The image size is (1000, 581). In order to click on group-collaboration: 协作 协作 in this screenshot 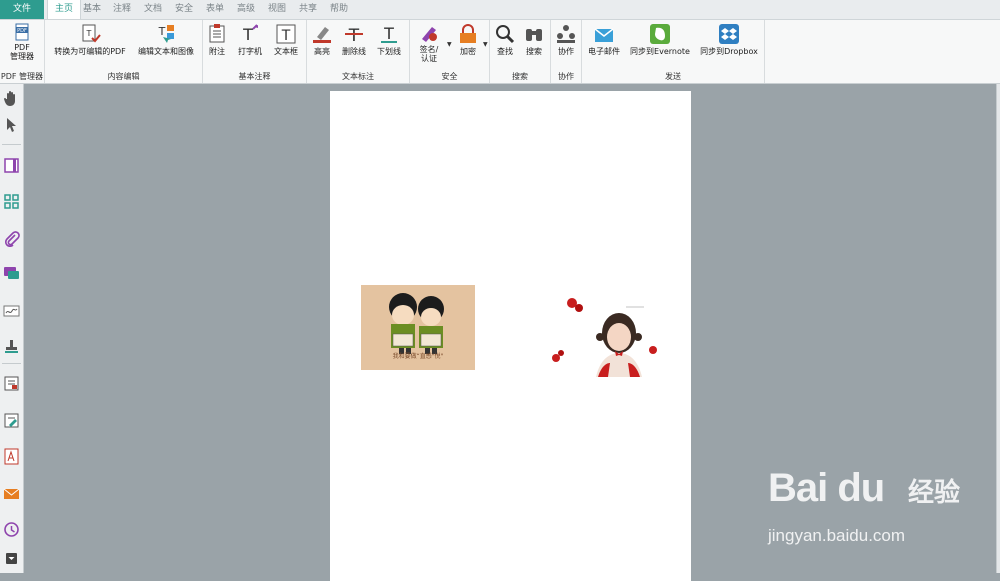, I will do `click(566, 51)`.